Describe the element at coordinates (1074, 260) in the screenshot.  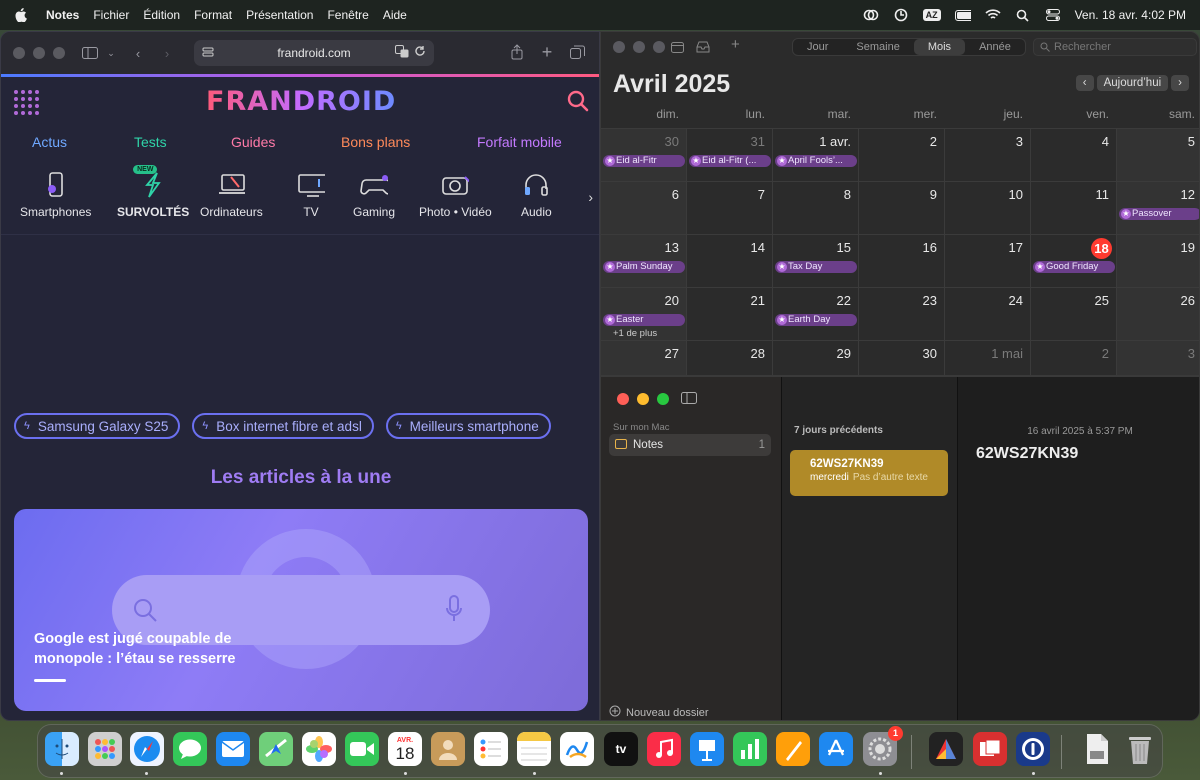
I see `day-cell: 18 Good Friday` at that location.